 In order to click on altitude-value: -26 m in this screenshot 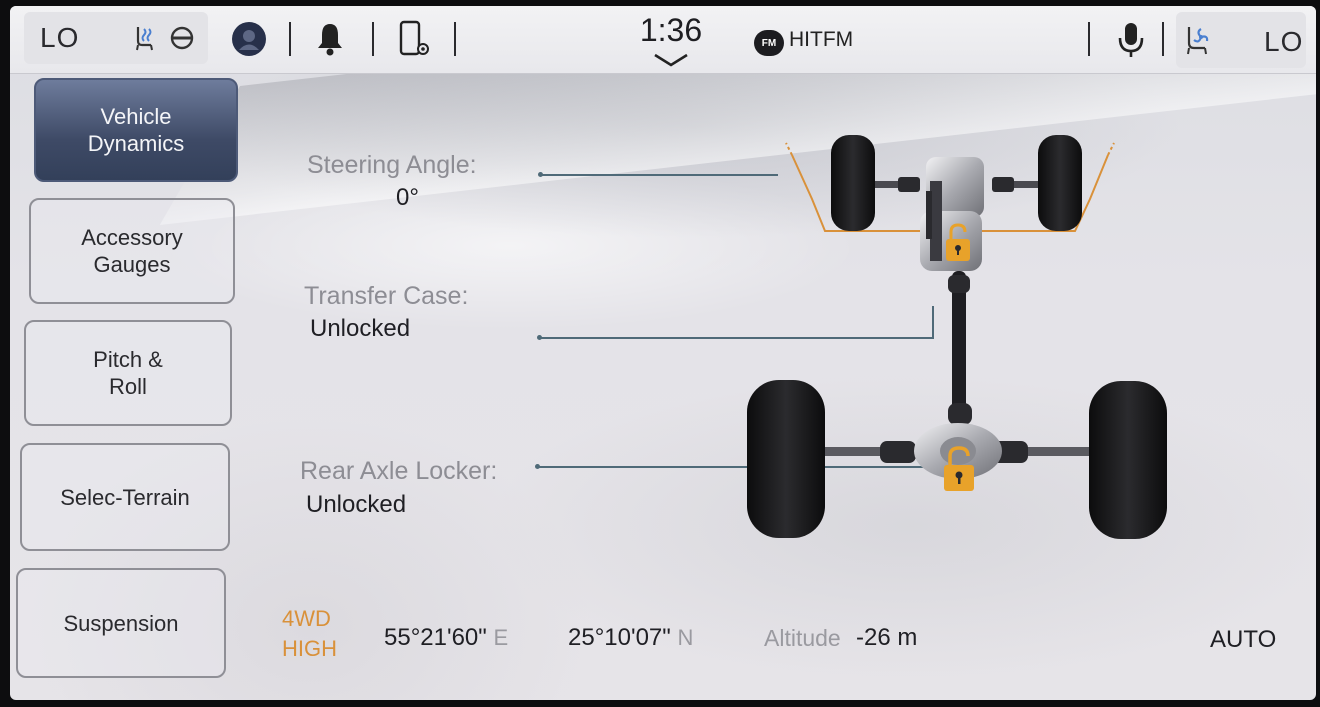, I will do `click(887, 637)`.